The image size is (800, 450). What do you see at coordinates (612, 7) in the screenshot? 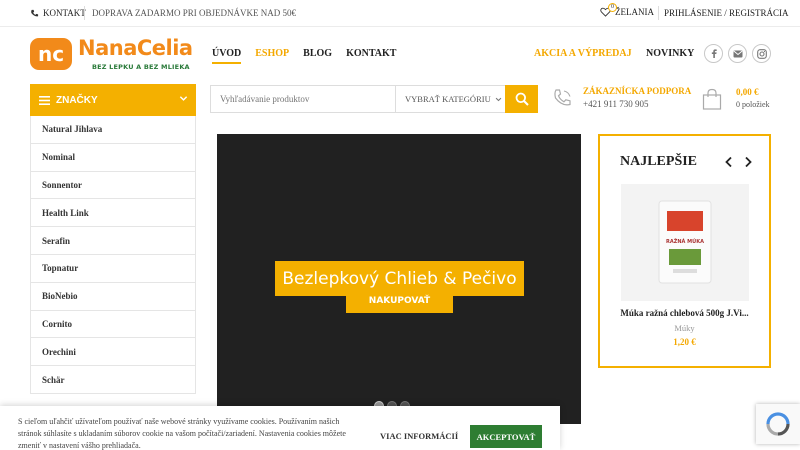
I see `wishlist-count-badge: 0` at bounding box center [612, 7].